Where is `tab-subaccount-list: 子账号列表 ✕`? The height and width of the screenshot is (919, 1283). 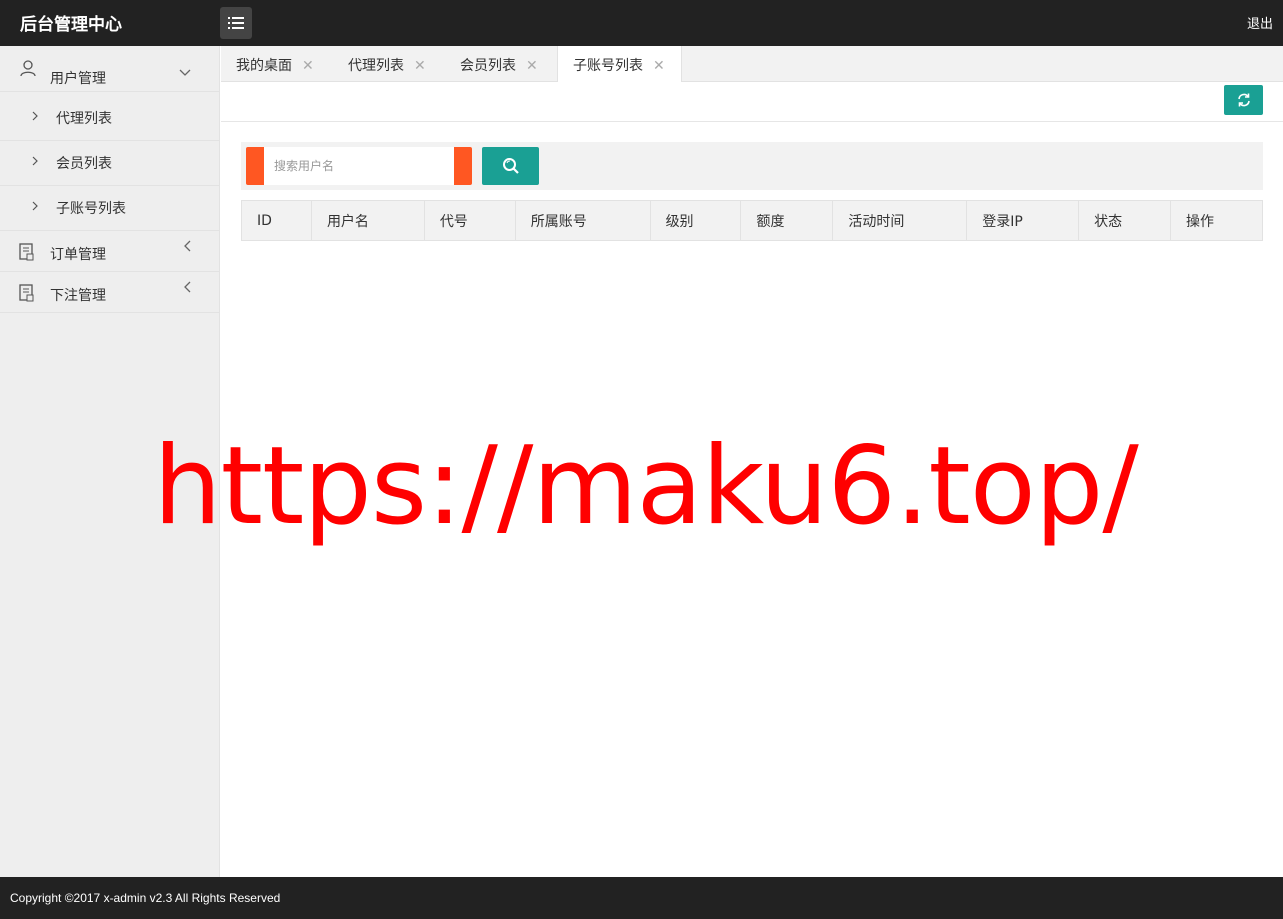
tab-subaccount-list: 子账号列表 ✕ is located at coordinates (619, 64).